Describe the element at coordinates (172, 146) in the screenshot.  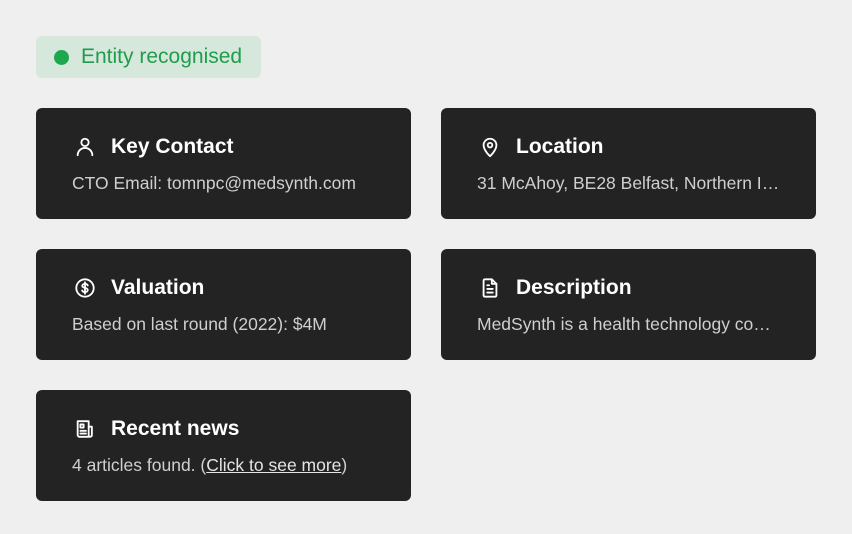
I see `key-contact-title: Key Contact` at that location.